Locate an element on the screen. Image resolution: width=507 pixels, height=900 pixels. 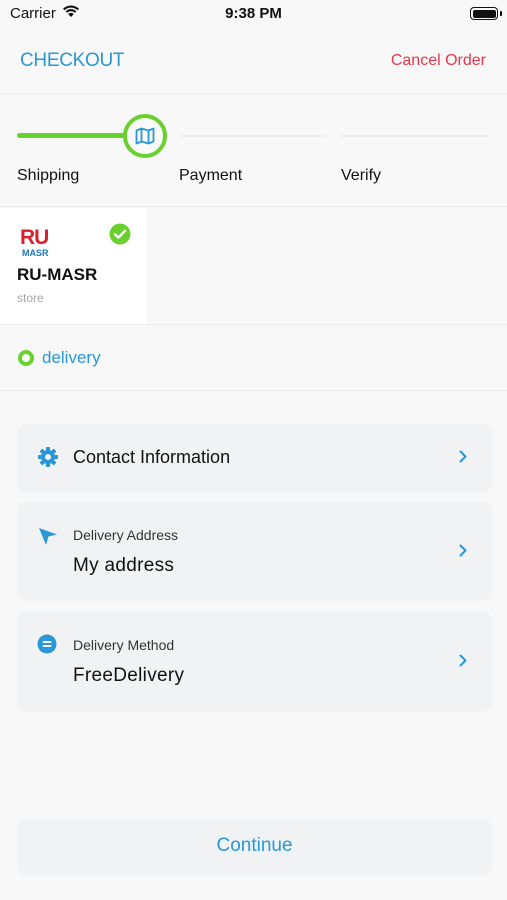
store-name: RU-MASR is located at coordinates (57, 274).